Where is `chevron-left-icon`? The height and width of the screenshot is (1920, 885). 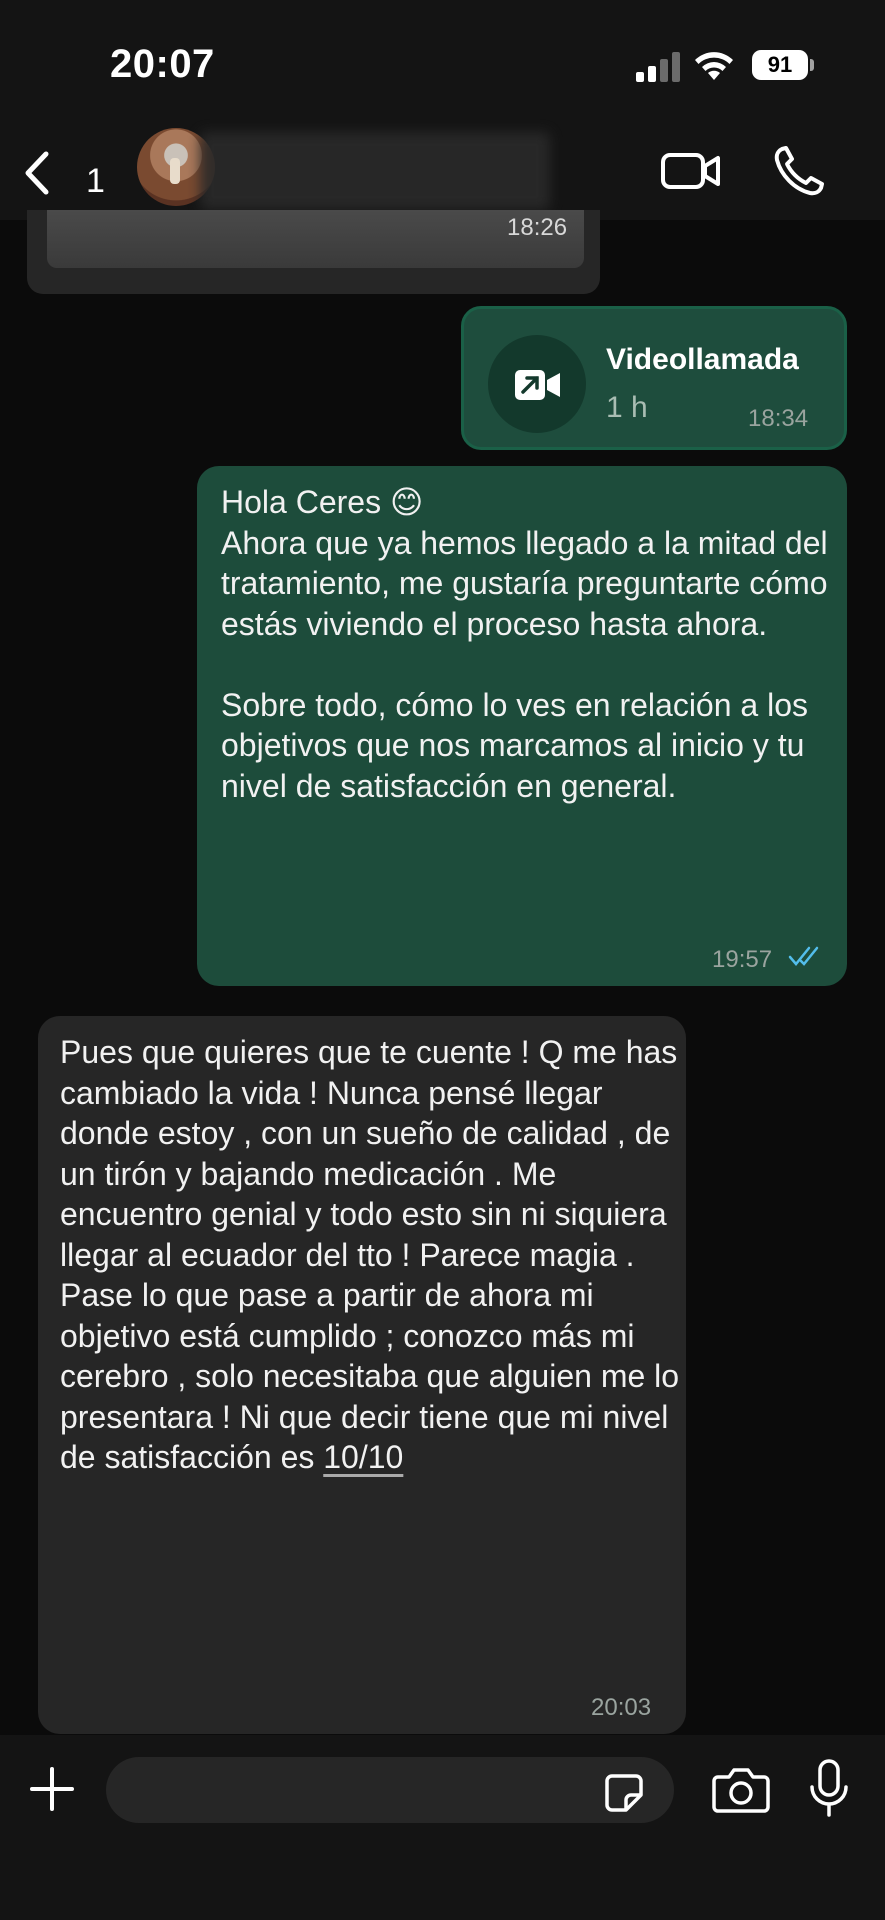
chevron-left-icon is located at coordinates (37, 173).